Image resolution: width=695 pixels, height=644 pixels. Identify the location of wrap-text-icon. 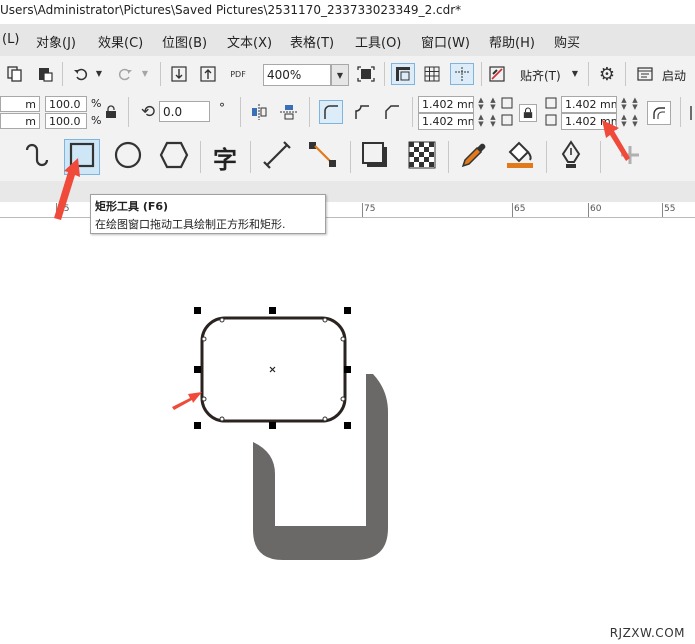
(690, 113).